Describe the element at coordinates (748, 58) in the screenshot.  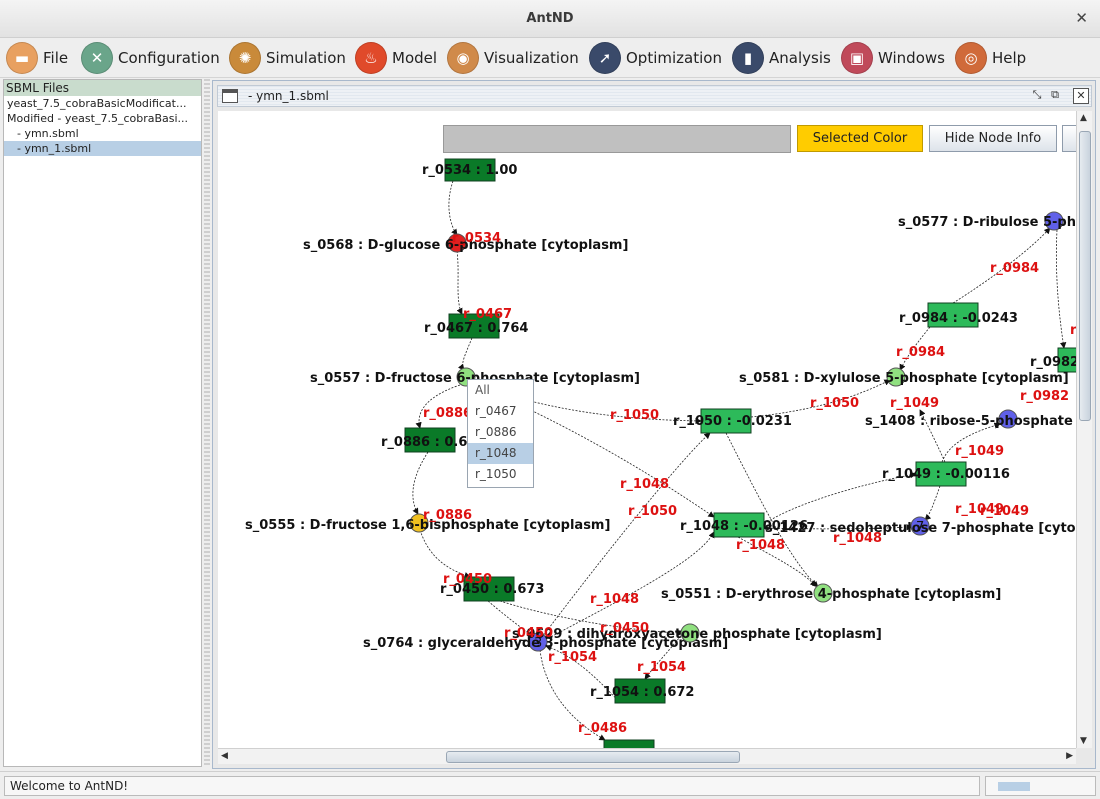
I see `bar-chart-icon: ▮` at that location.